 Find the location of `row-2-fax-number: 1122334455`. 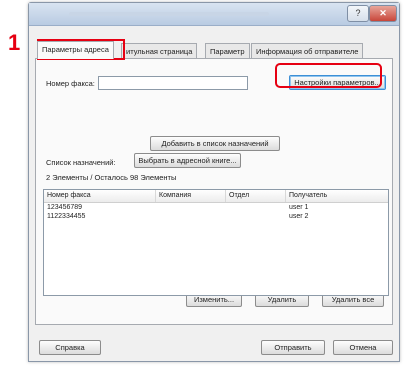

row-2-fax-number: 1122334455 is located at coordinates (66, 216).